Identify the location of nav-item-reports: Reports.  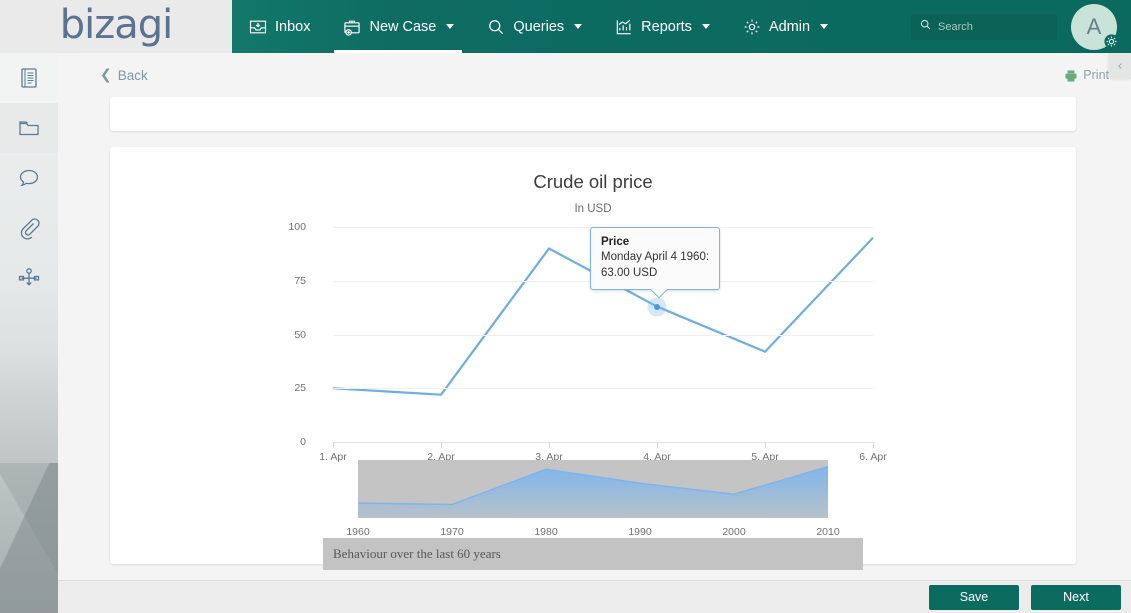
(662, 26).